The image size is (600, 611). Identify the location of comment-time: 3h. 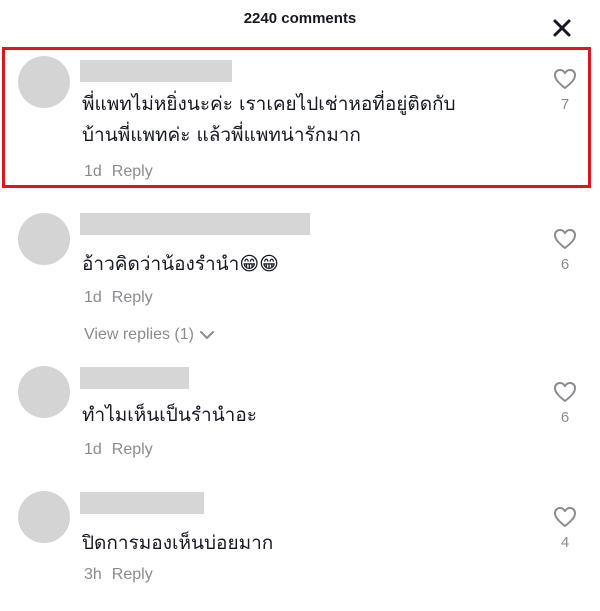
(93, 574).